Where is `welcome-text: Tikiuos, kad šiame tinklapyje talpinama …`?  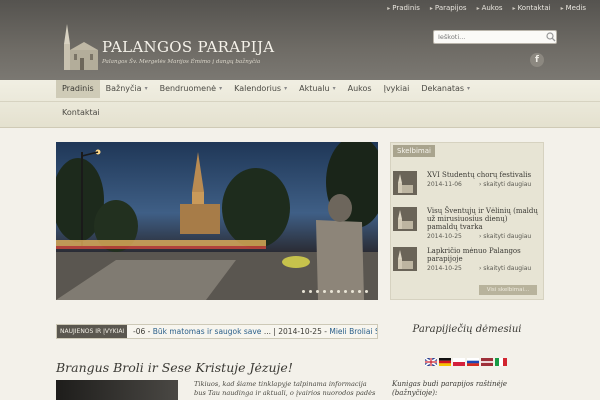
welcome-text: Tikiuos, kad šiame tinklapyje talpinama … is located at coordinates (285, 388).